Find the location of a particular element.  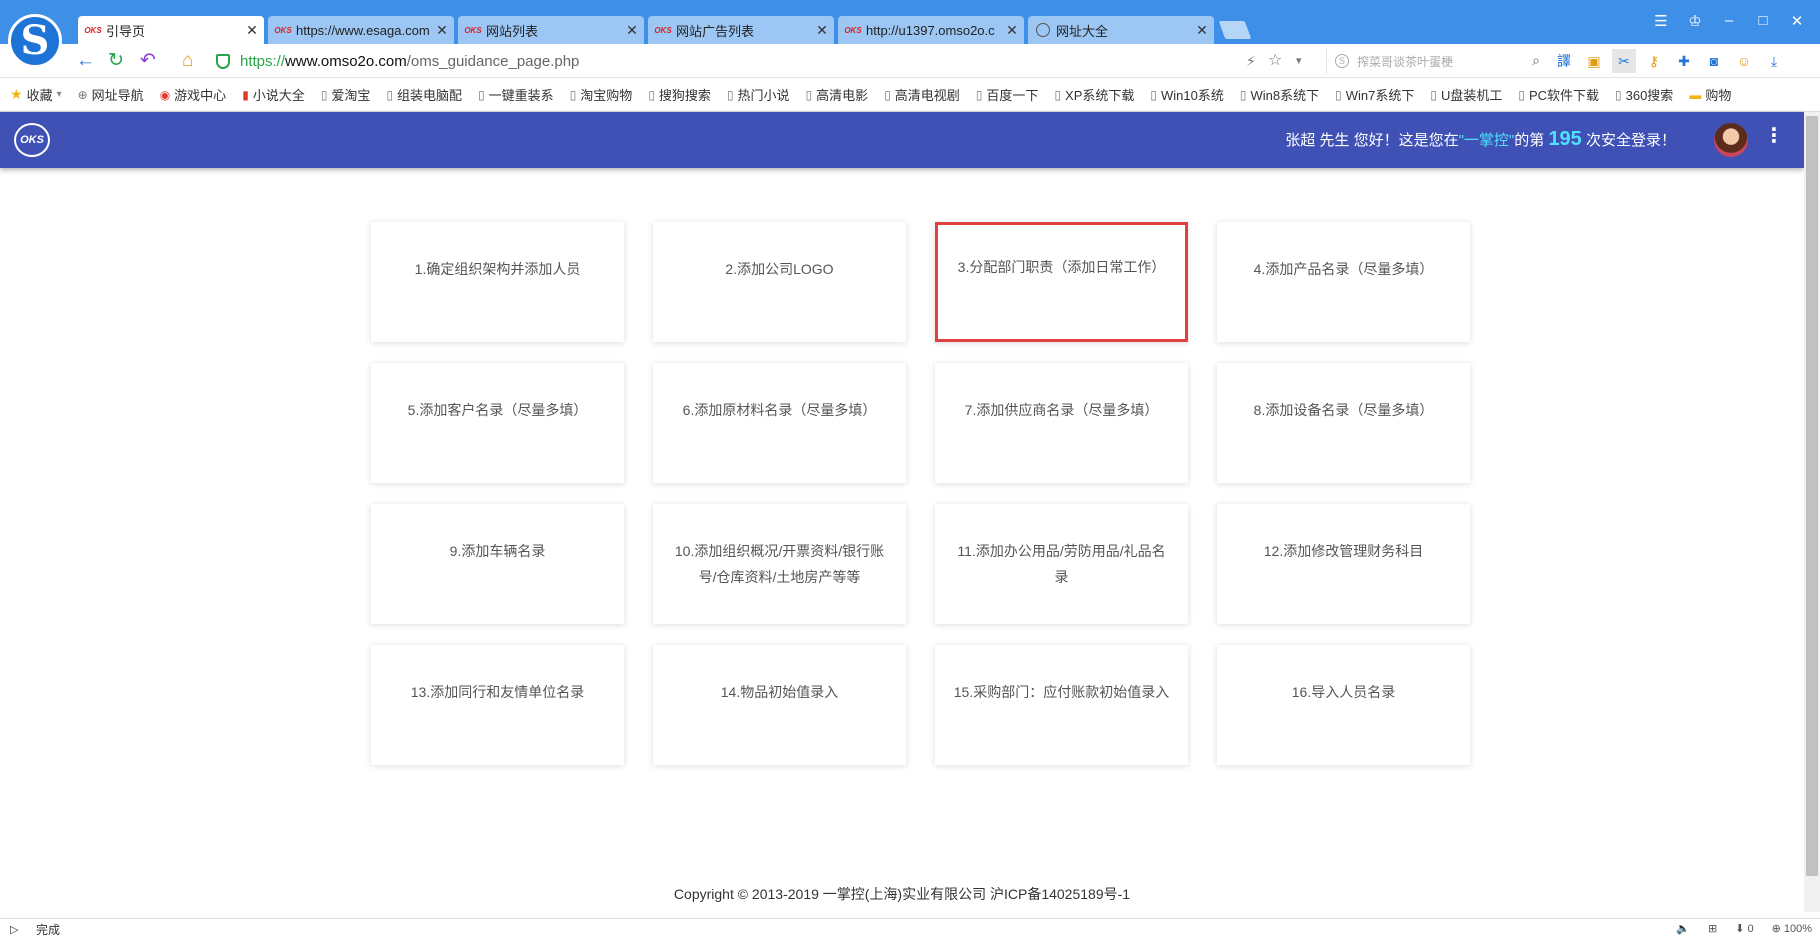

guidance-card-2: 2.添加公司LOGO is located at coordinates (779, 282).